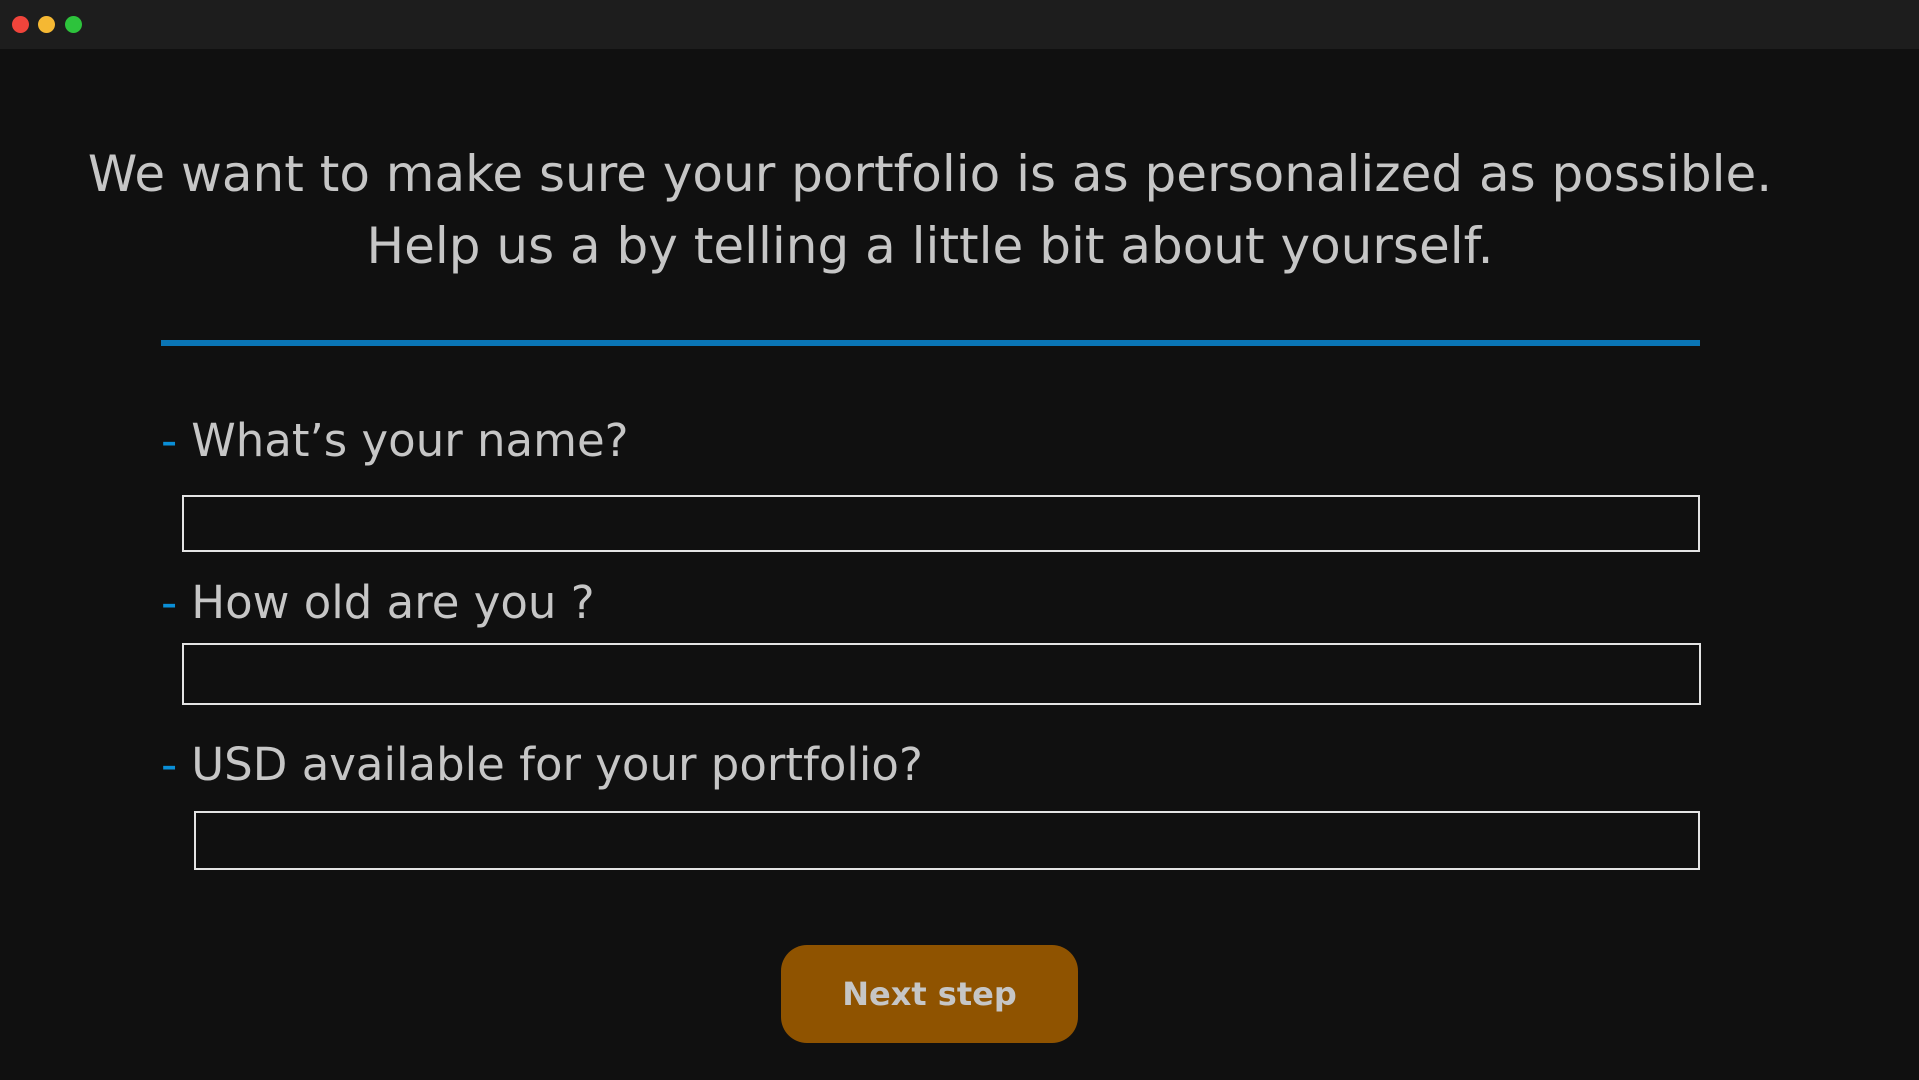  What do you see at coordinates (941, 523) in the screenshot?
I see `name-input` at bounding box center [941, 523].